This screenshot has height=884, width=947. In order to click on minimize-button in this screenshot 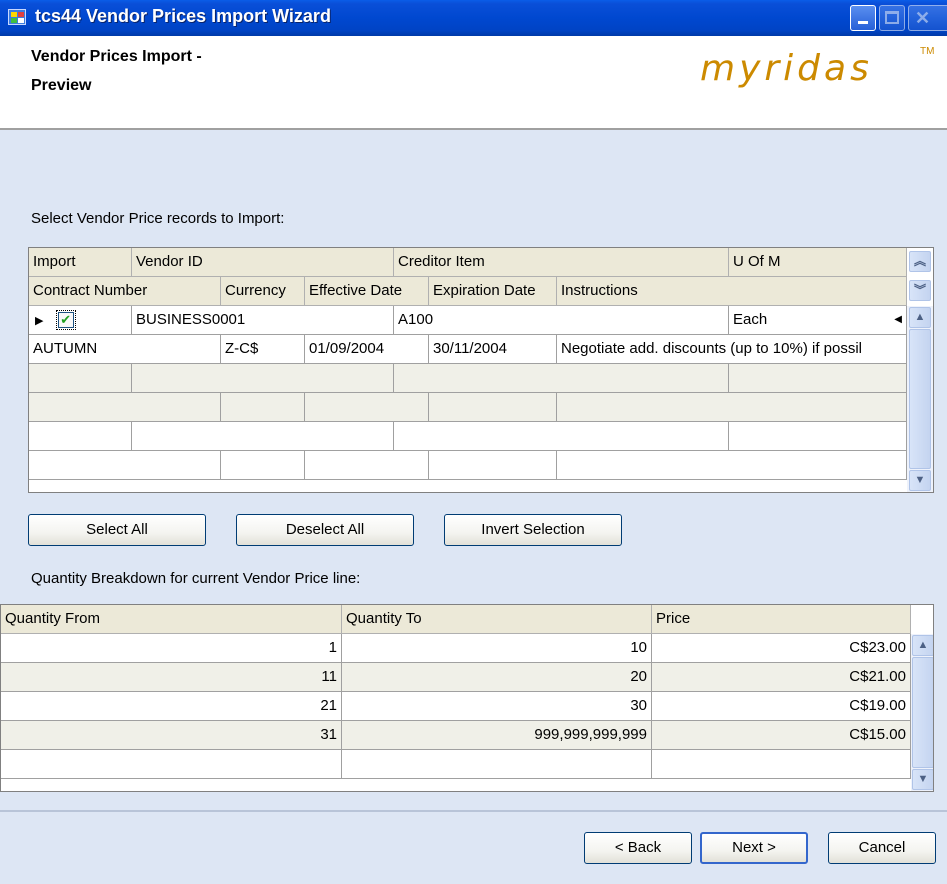, I will do `click(863, 18)`.